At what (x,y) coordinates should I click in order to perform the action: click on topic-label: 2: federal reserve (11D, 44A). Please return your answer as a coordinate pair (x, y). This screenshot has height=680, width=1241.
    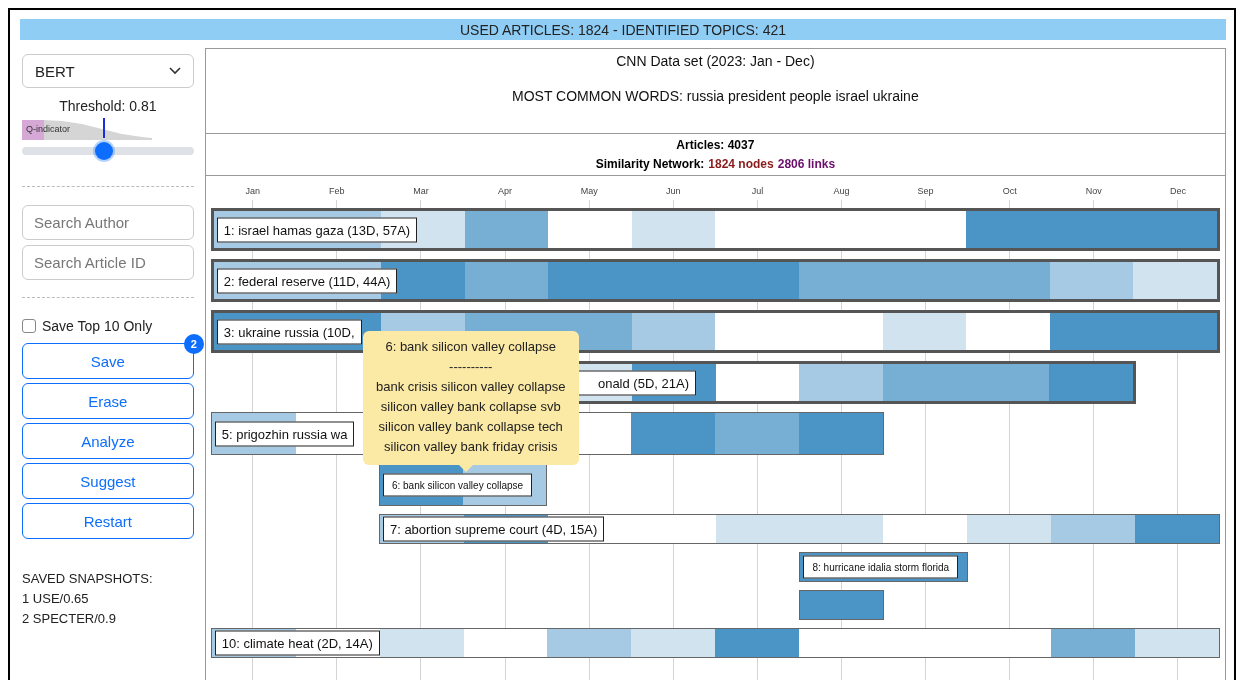
    Looking at the image, I should click on (307, 280).